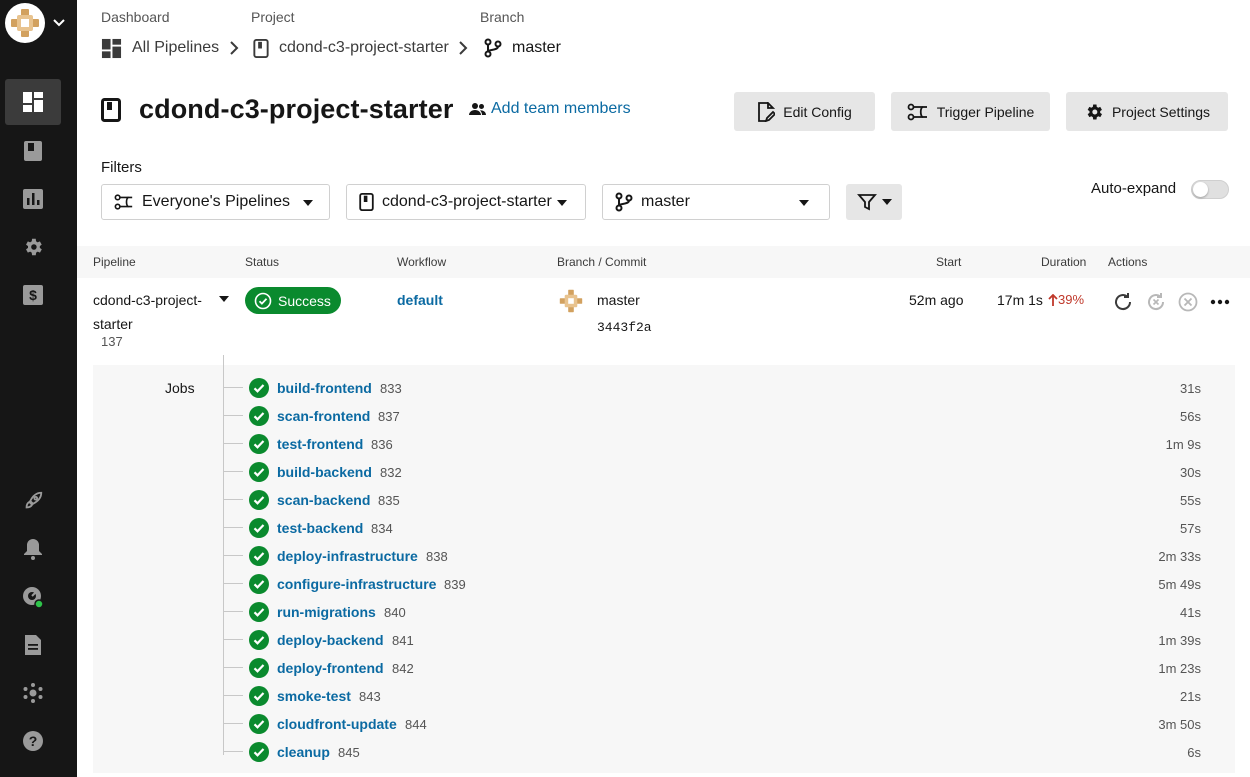 This screenshot has width=1250, height=777. What do you see at coordinates (33, 501) in the screenshot?
I see `rocket-icon` at bounding box center [33, 501].